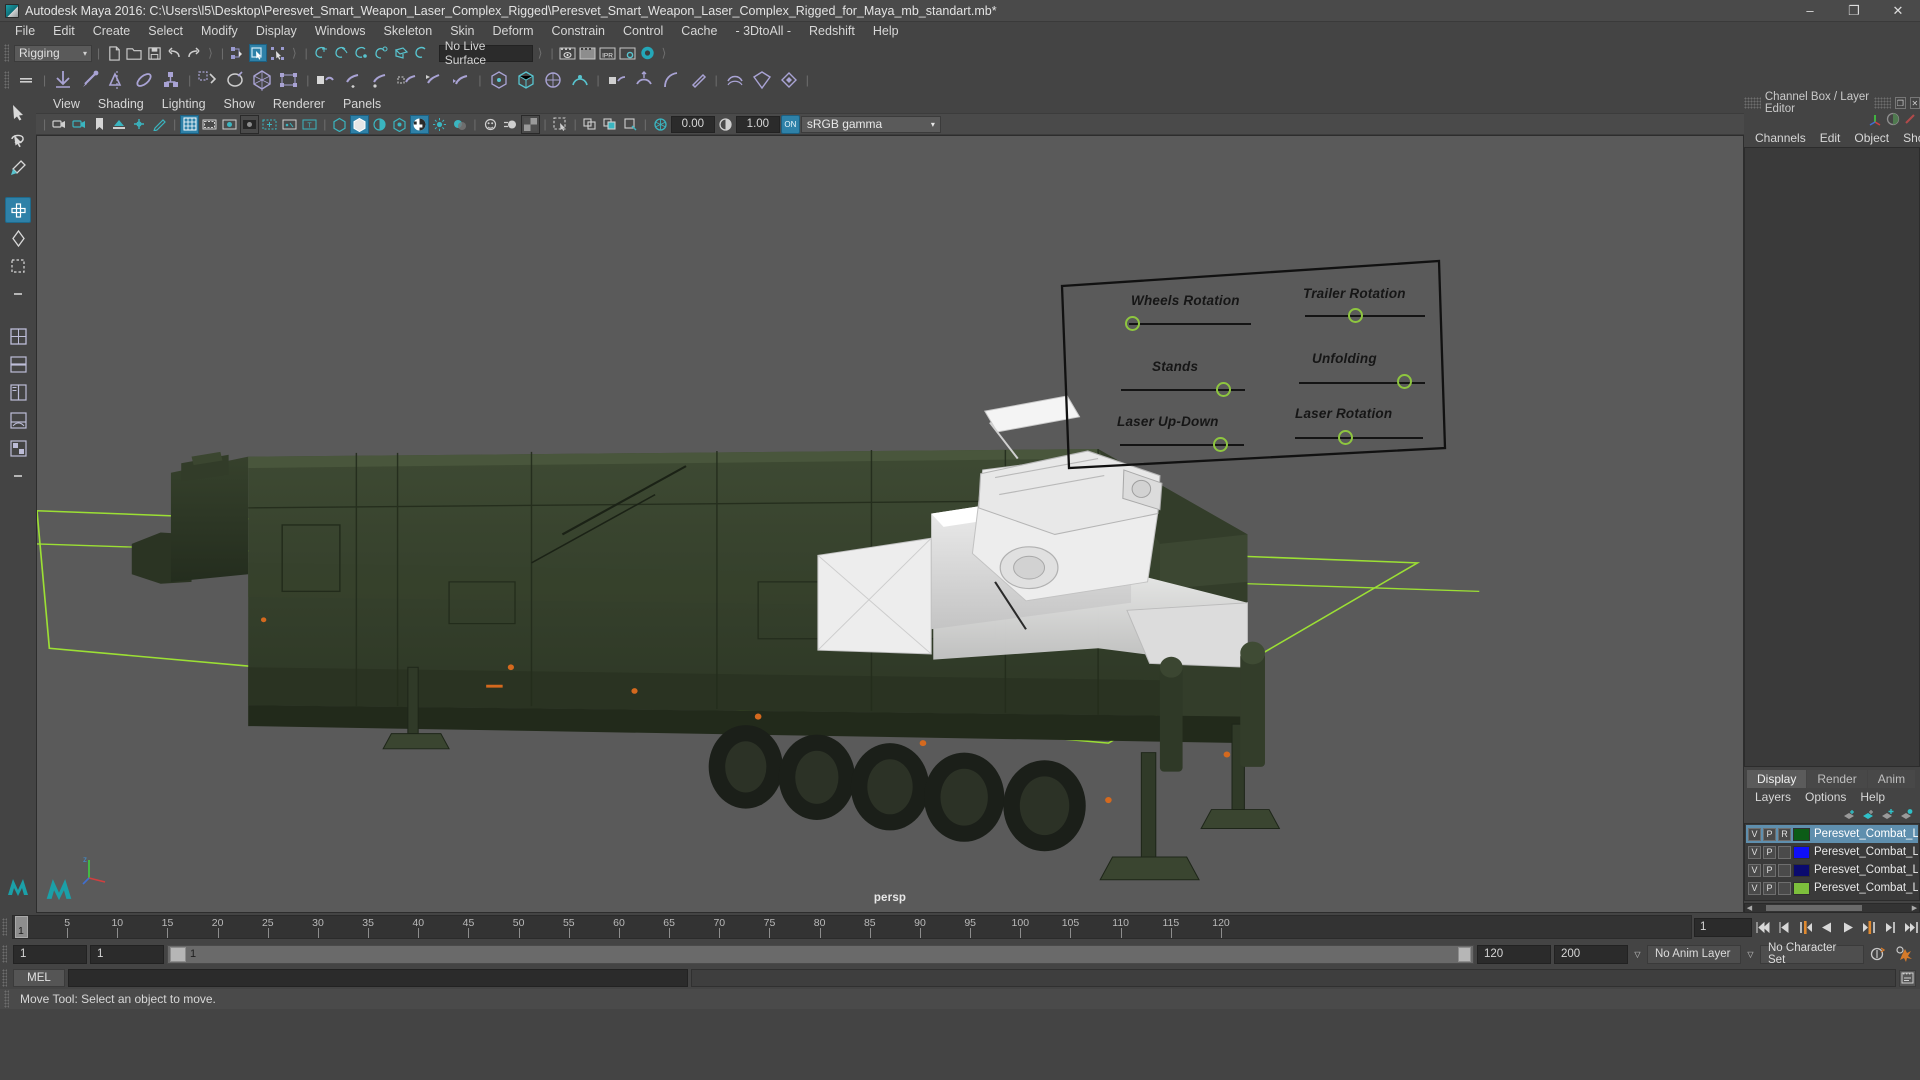 The width and height of the screenshot is (1920, 1080). What do you see at coordinates (119, 124) in the screenshot?
I see `image-plane-icon` at bounding box center [119, 124].